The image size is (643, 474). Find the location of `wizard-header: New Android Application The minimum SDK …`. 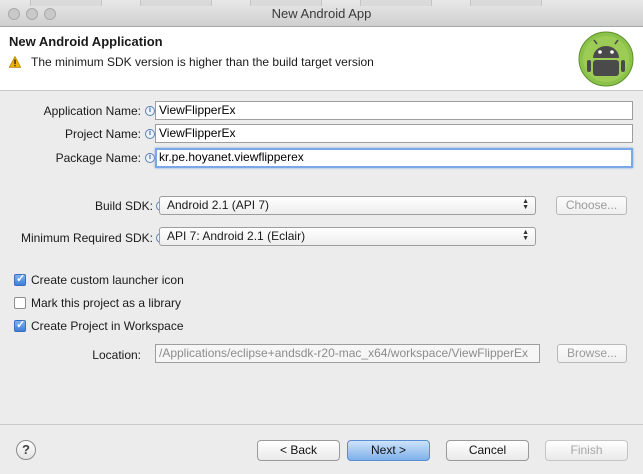

wizard-header: New Android Application The minimum SDK … is located at coordinates (321, 59).